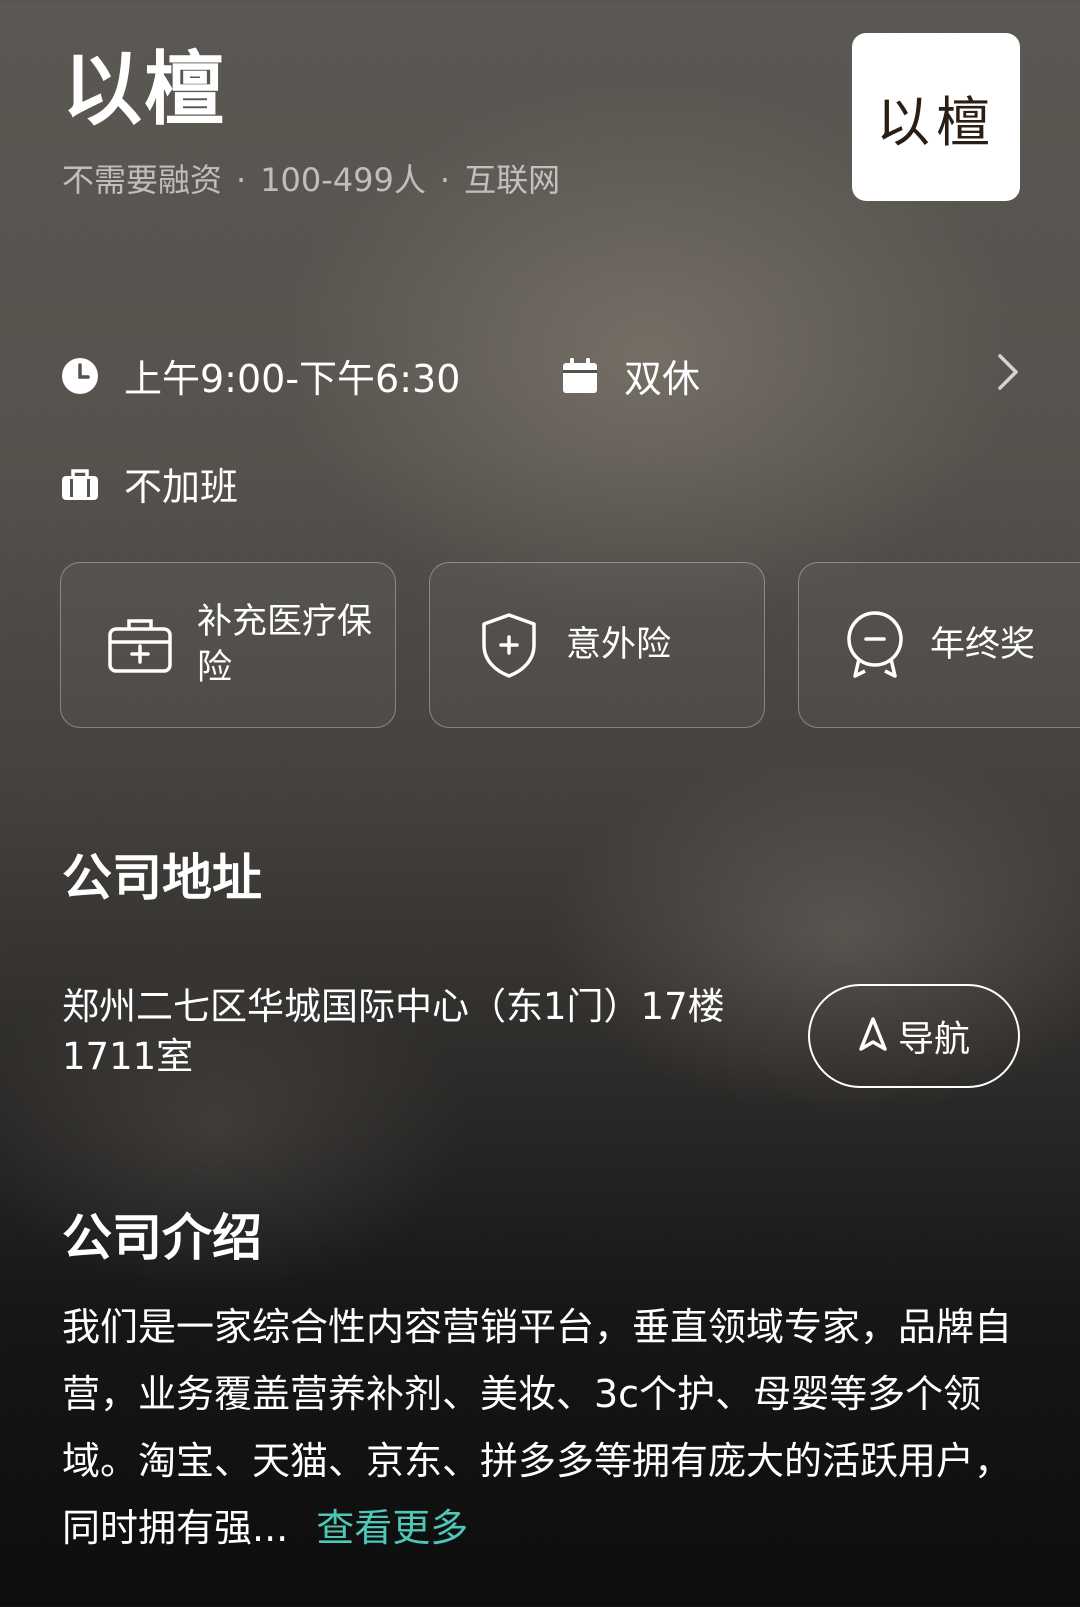  What do you see at coordinates (875, 645) in the screenshot?
I see `medal-icon` at bounding box center [875, 645].